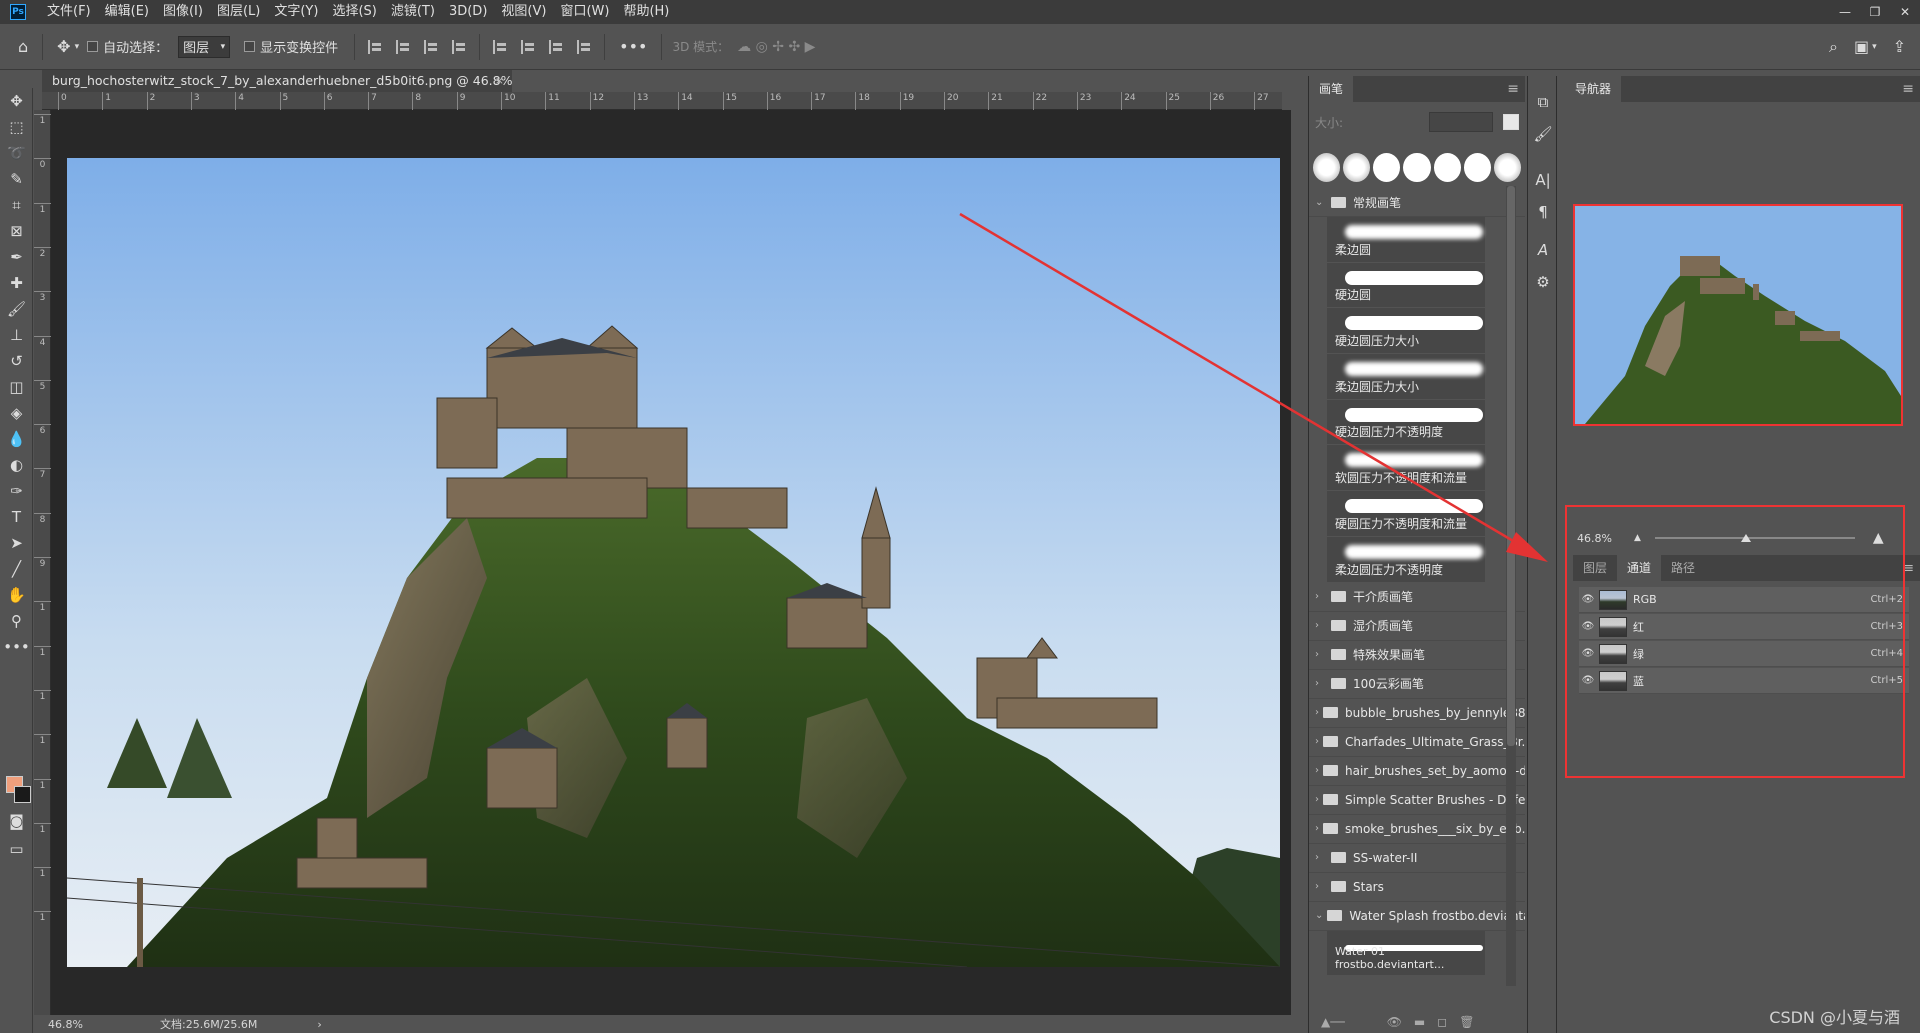 The image size is (1920, 1033). I want to click on quick-select-tool-icon: ✎, so click(16, 179).